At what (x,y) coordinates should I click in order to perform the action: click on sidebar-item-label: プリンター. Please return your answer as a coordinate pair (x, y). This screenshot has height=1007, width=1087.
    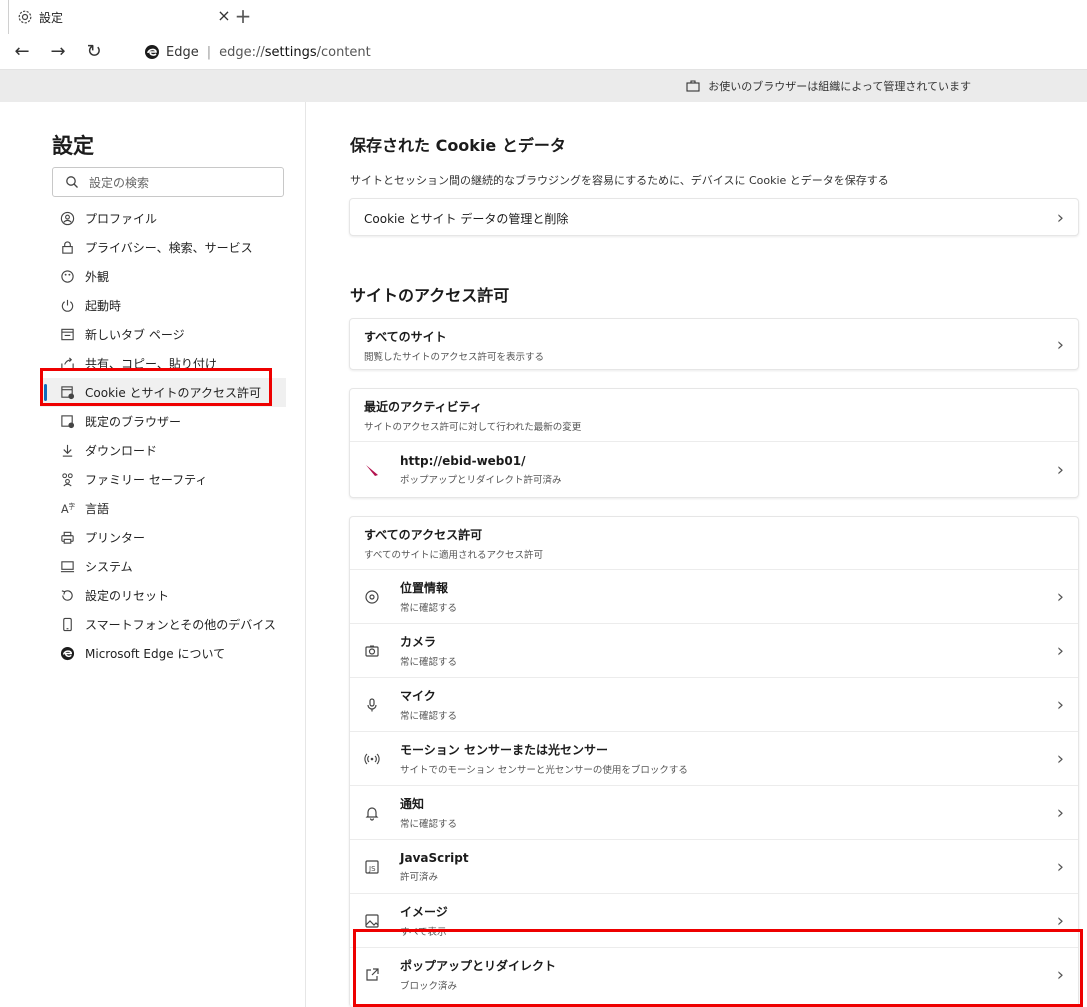
    Looking at the image, I should click on (115, 538).